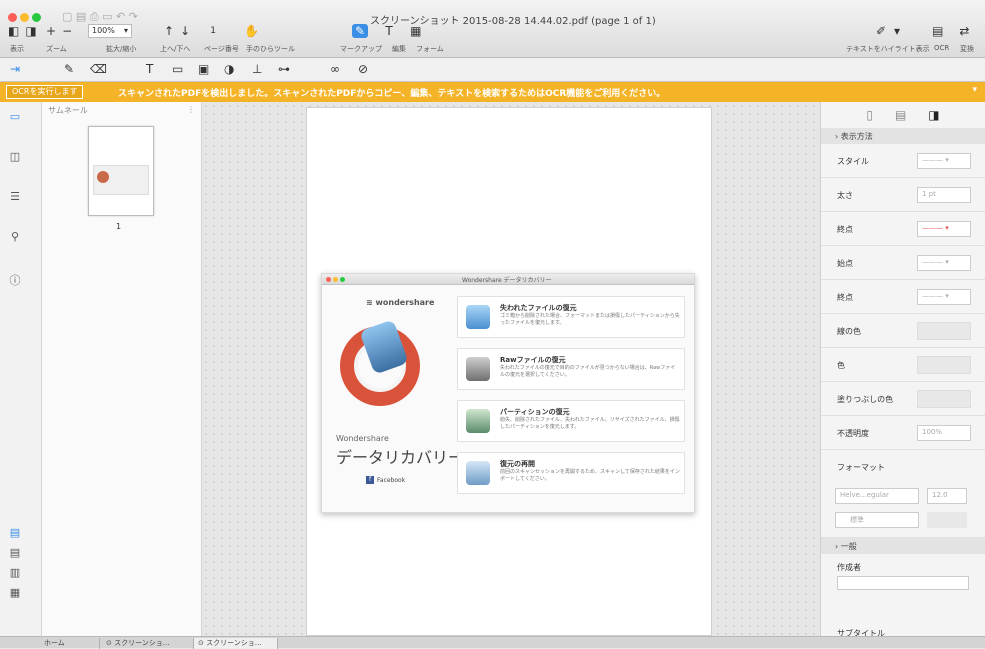  What do you see at coordinates (869, 115) in the screenshot?
I see `page-props-icon: ▯` at bounding box center [869, 115].